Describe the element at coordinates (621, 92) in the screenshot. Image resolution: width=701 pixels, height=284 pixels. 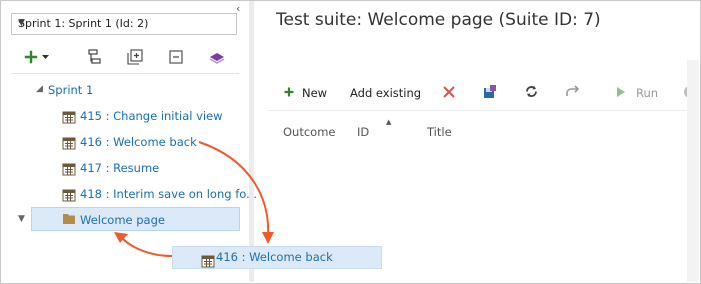
I see `run-icon` at that location.